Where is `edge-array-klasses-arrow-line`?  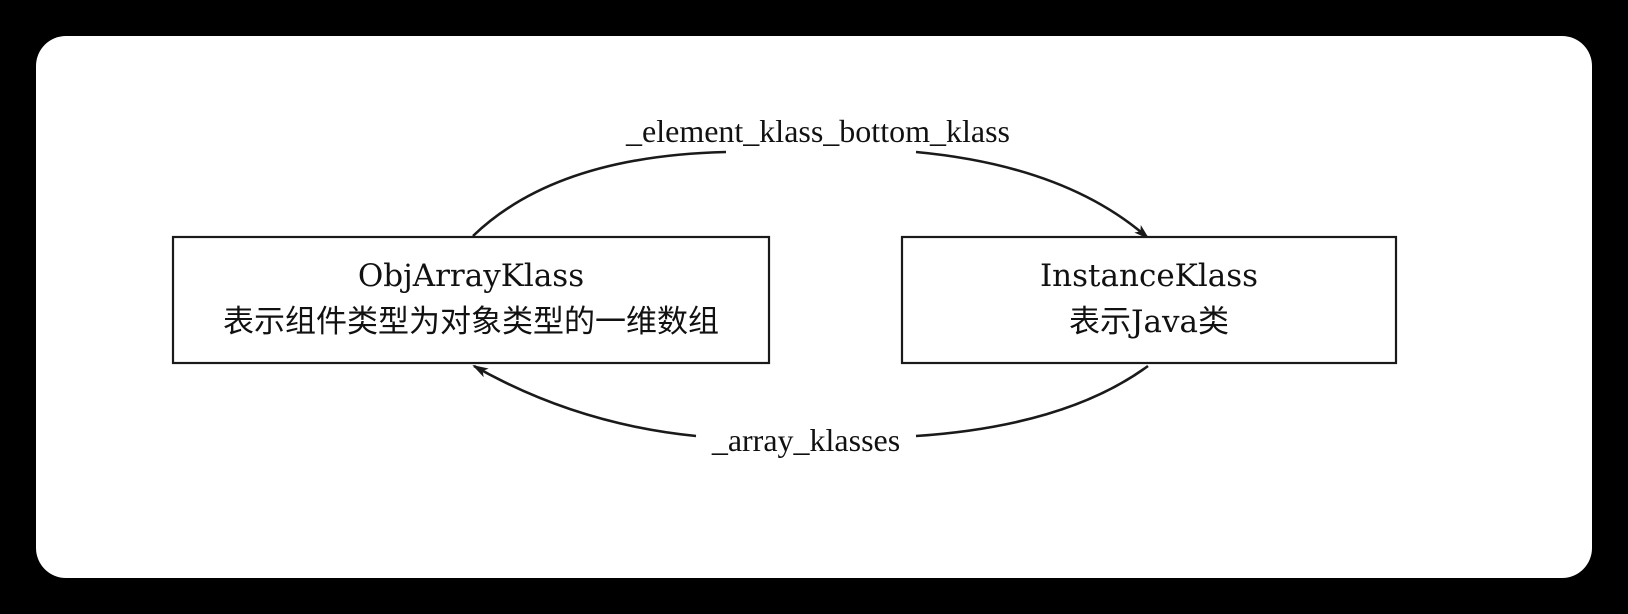 edge-array-klasses-arrow-line is located at coordinates (584, 401).